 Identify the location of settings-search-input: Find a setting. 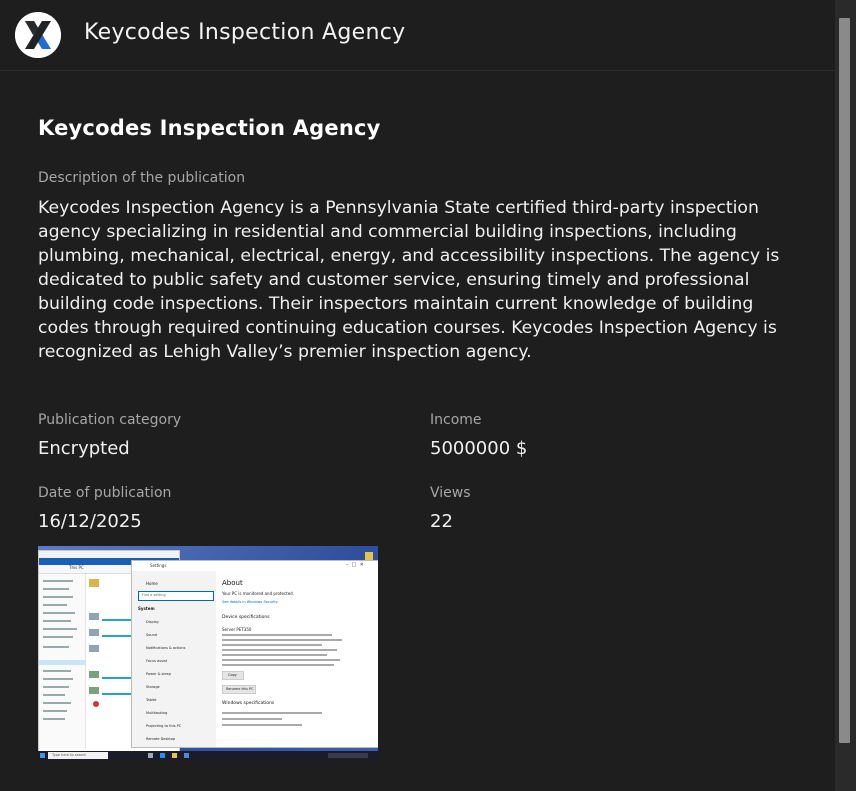
(176, 596).